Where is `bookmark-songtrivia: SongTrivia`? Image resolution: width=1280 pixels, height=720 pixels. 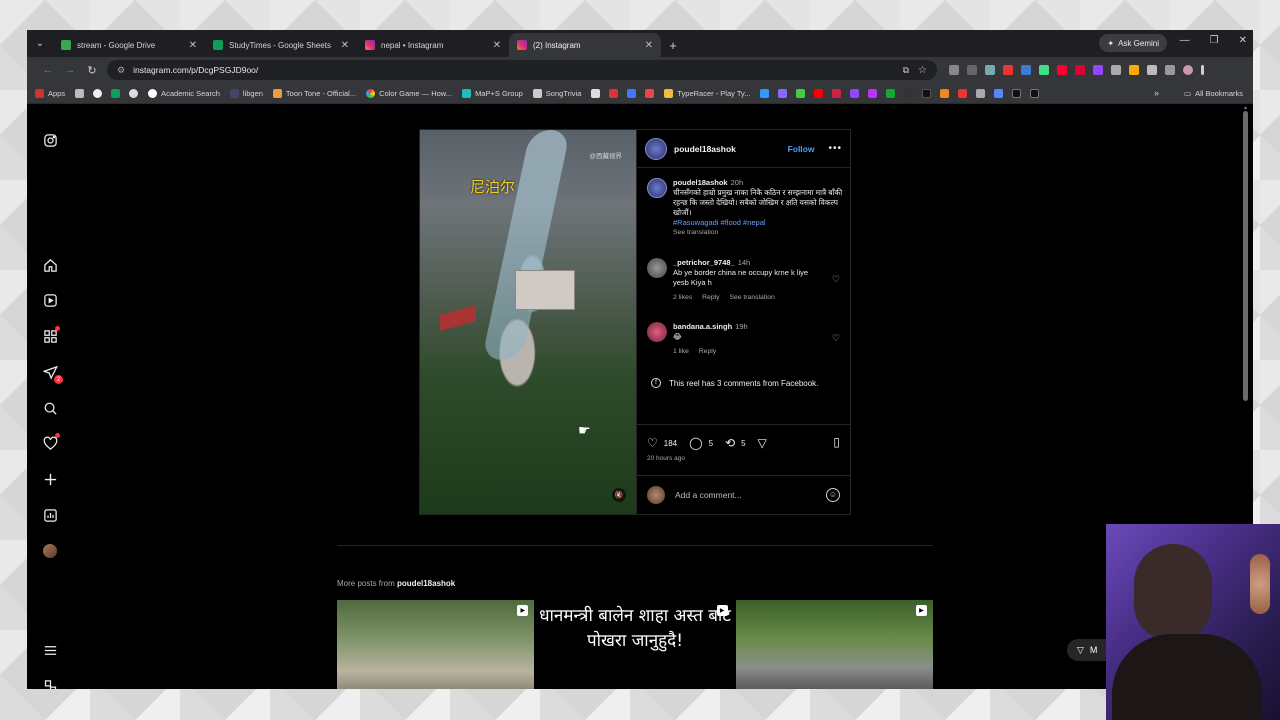
bookmark-songtrivia: SongTrivia is located at coordinates (556, 93).